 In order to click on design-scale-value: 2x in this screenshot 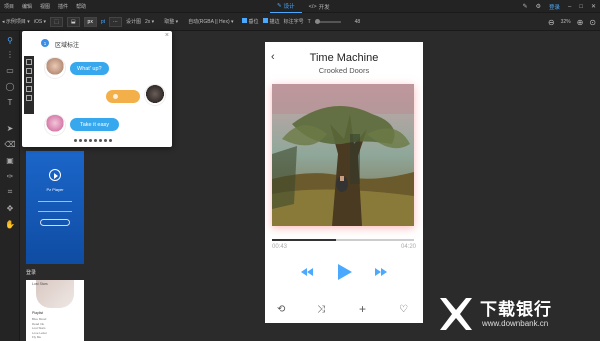, I will do `click(148, 21)`.